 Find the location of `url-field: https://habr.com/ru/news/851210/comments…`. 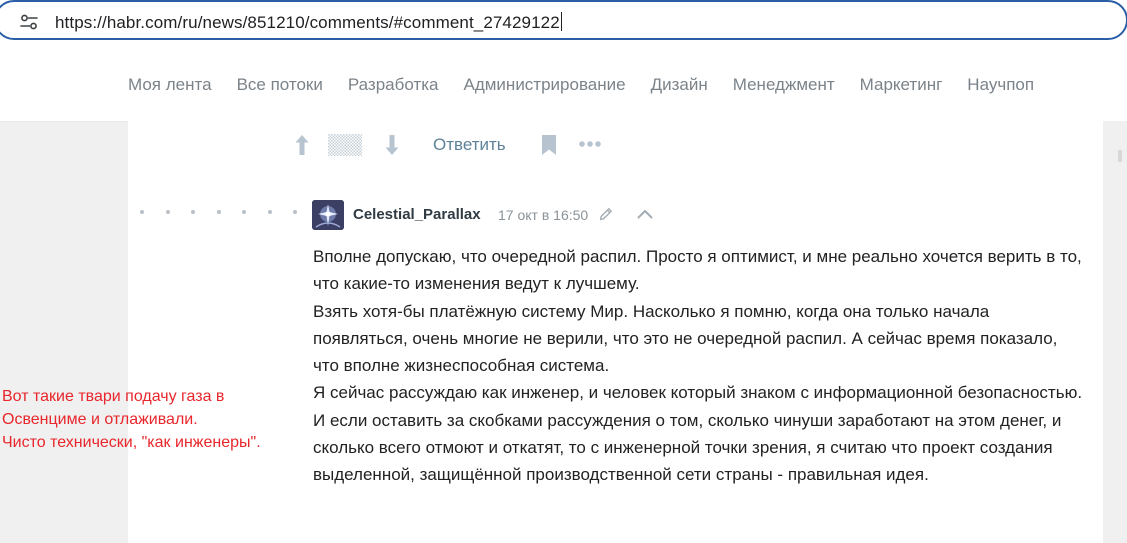

url-field: https://habr.com/ru/news/851210/comments… is located at coordinates (308, 22).